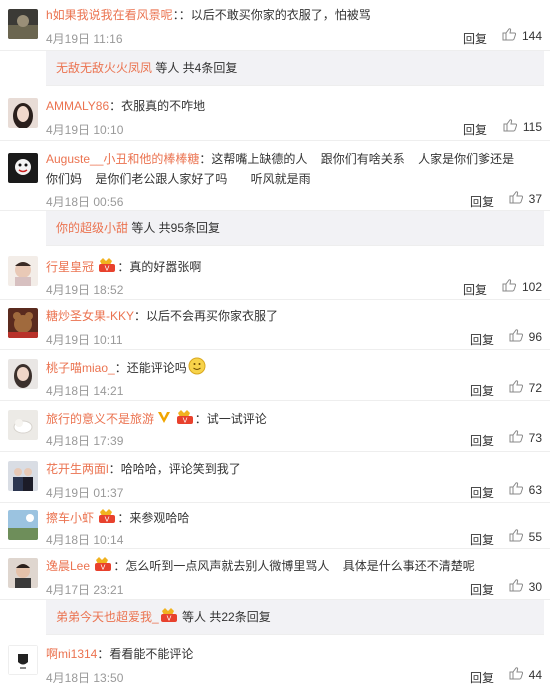 The height and width of the screenshot is (691, 550). Describe the element at coordinates (122, 159) in the screenshot. I see `comment-username: Auguste__小丑和他的棒棒糖` at that location.